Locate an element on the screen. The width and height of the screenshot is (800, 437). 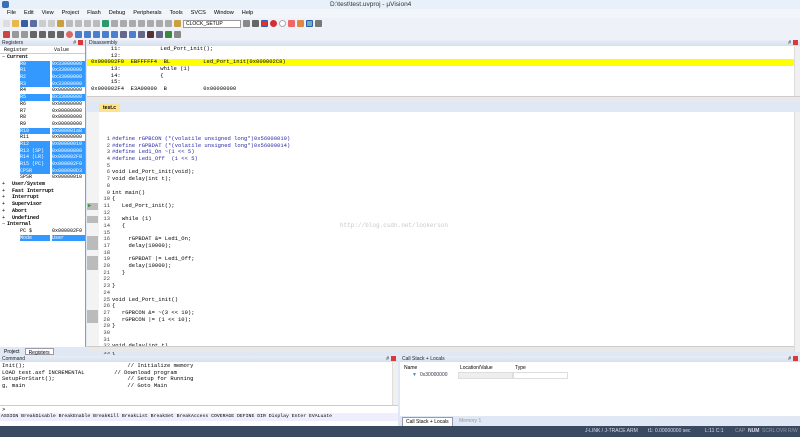
code-line: 24 is located at coordinates (443, 293).